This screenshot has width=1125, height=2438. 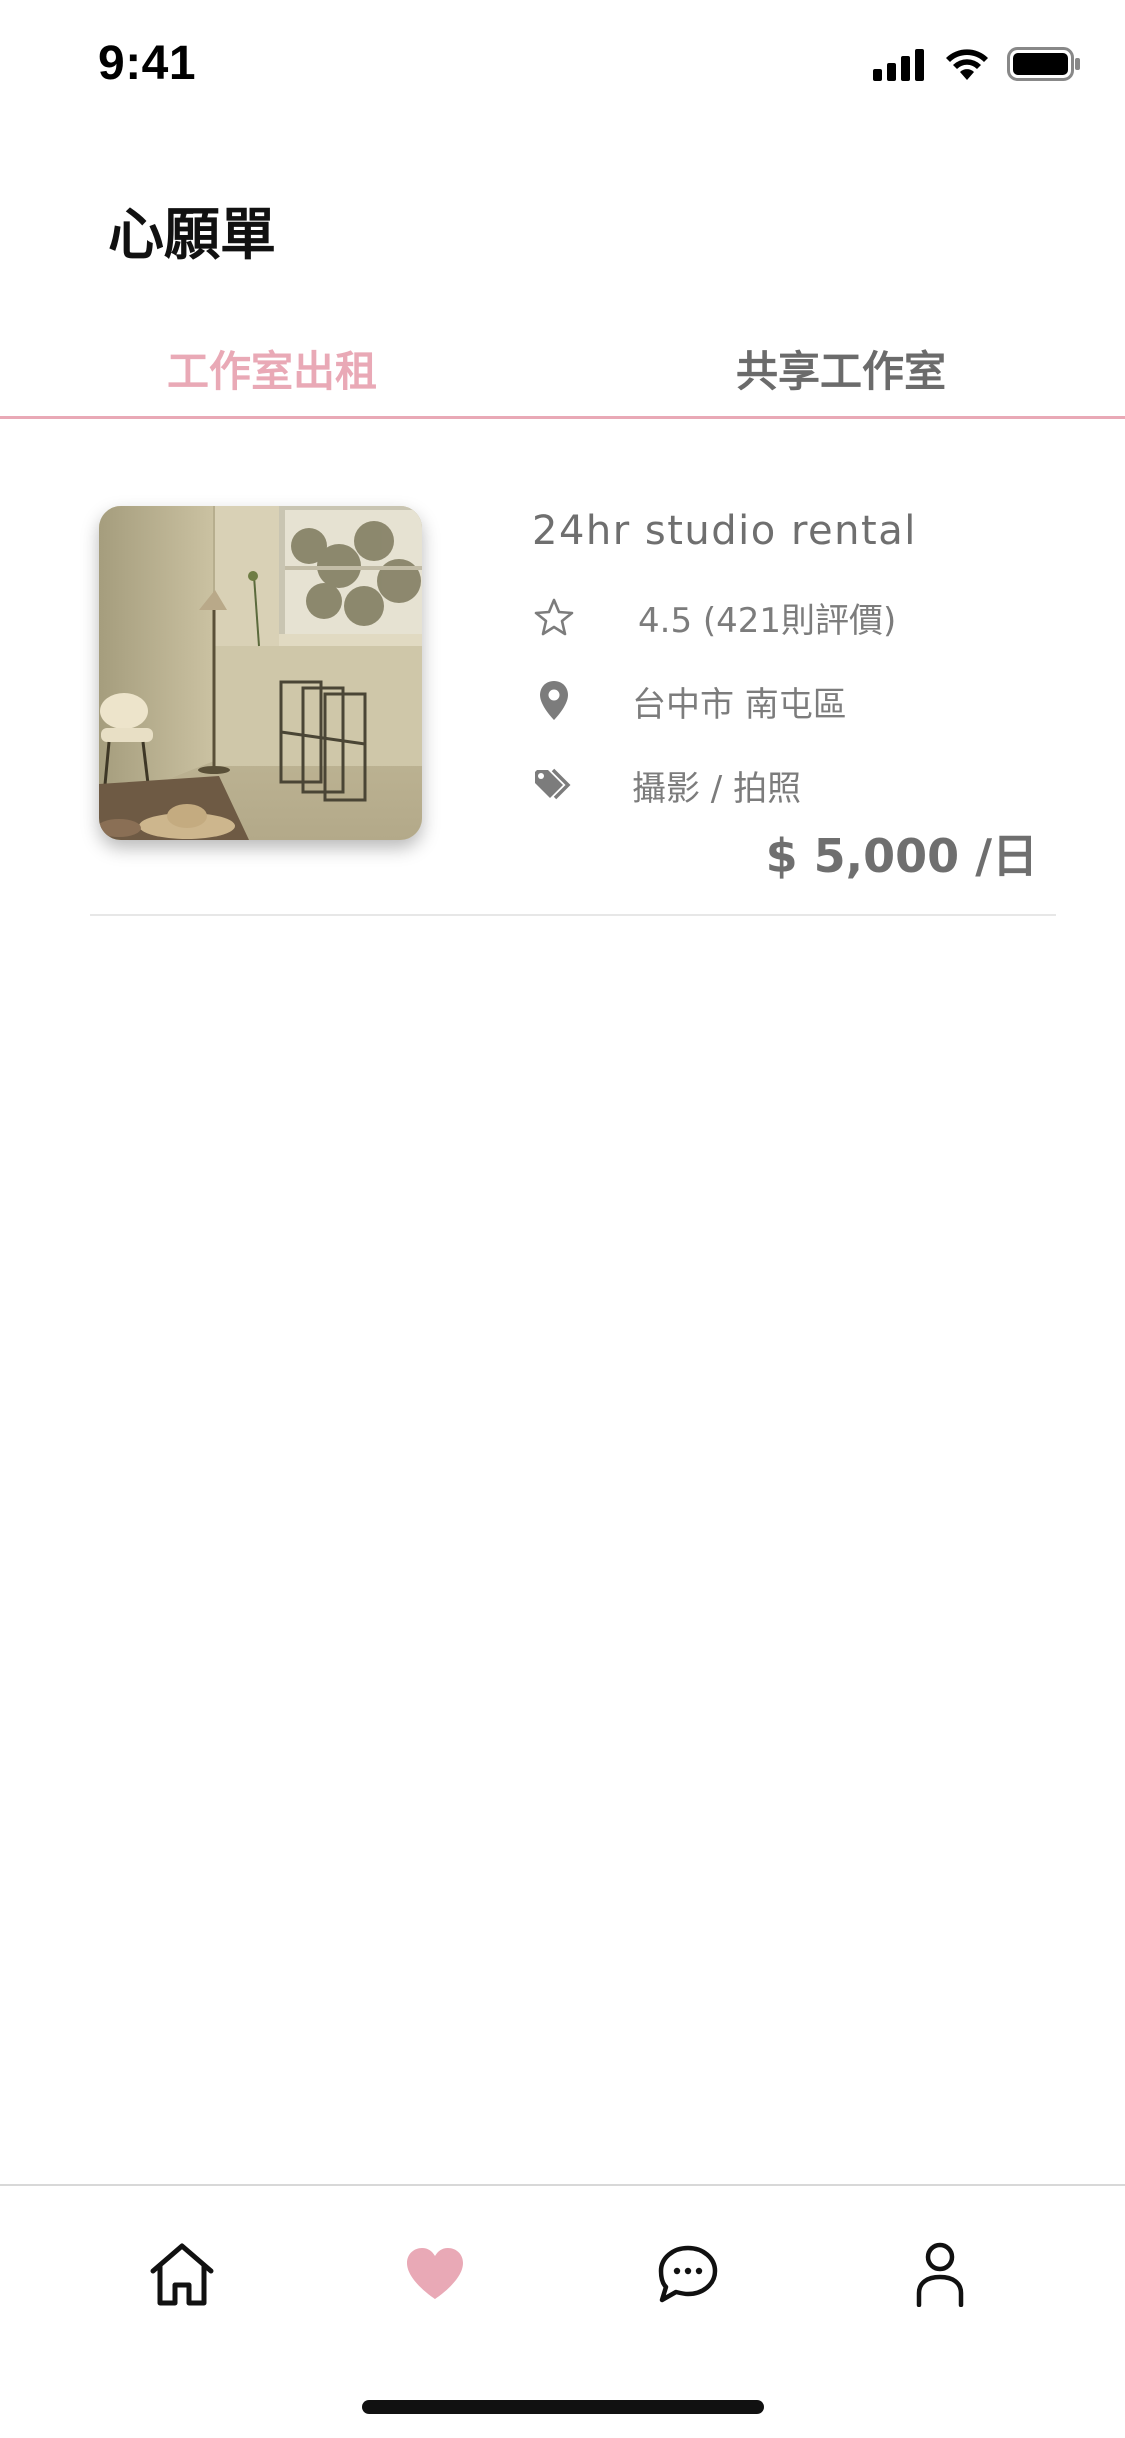 What do you see at coordinates (739, 704) in the screenshot?
I see `listing-location: 台中市 南屯區` at bounding box center [739, 704].